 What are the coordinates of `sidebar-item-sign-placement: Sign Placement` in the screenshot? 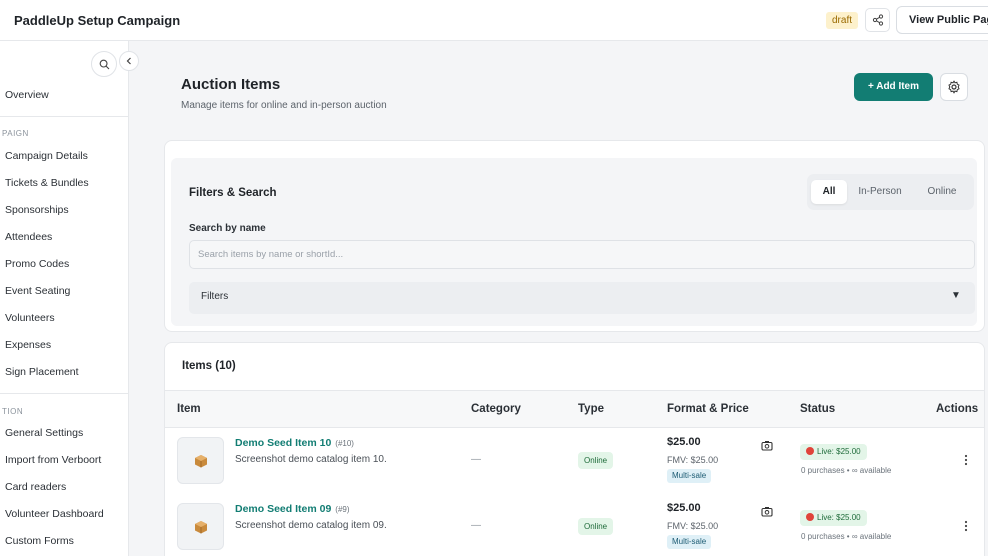 It's located at (42, 372).